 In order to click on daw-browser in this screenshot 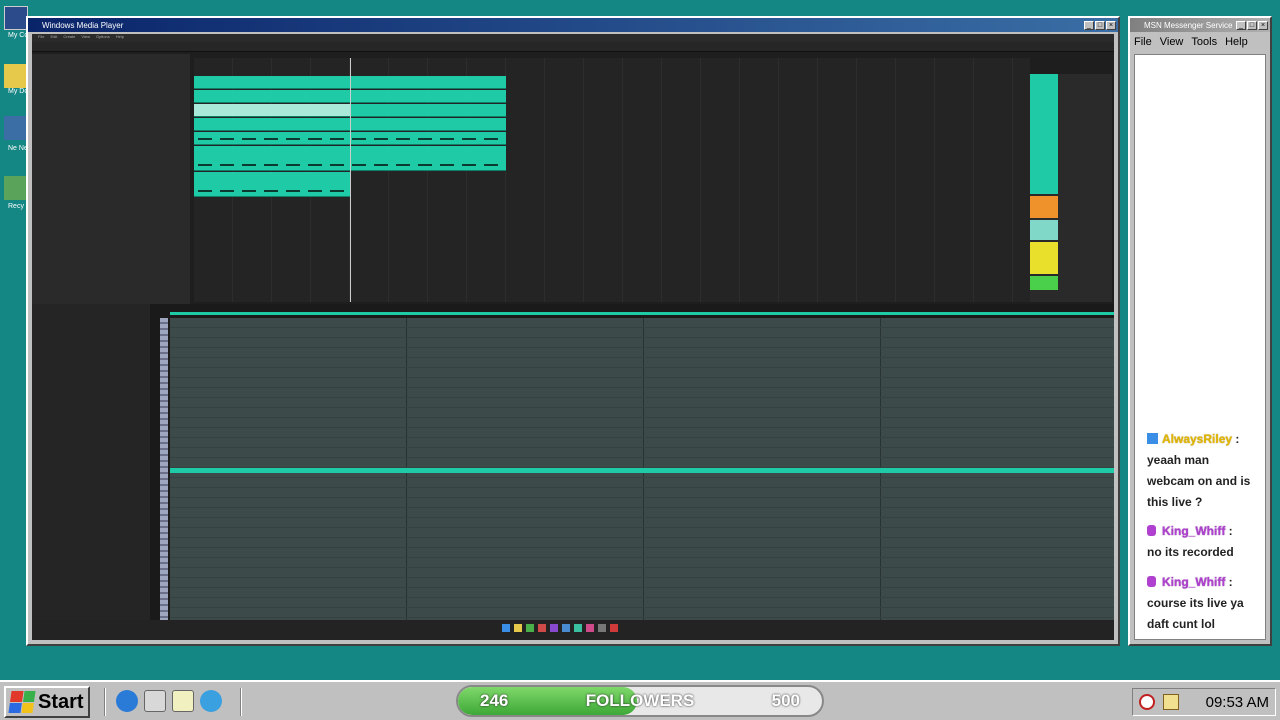, I will do `click(111, 179)`.